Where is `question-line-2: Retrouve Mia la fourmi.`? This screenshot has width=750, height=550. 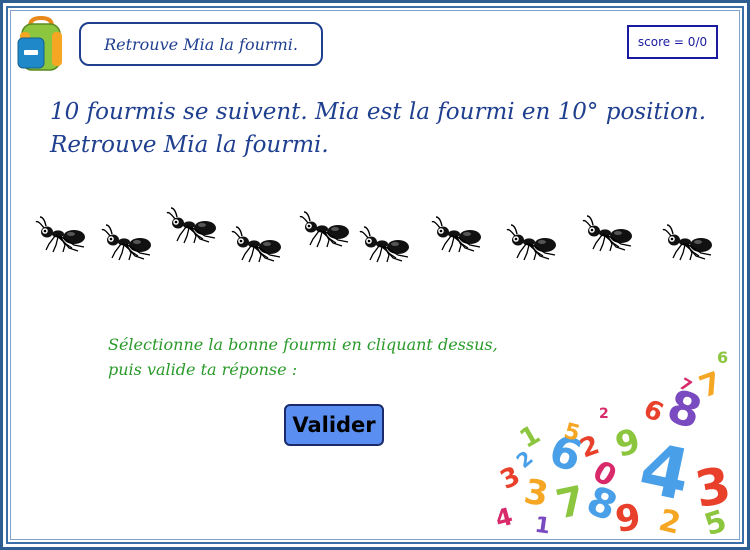 question-line-2: Retrouve Mia la fourmi. is located at coordinates (189, 145).